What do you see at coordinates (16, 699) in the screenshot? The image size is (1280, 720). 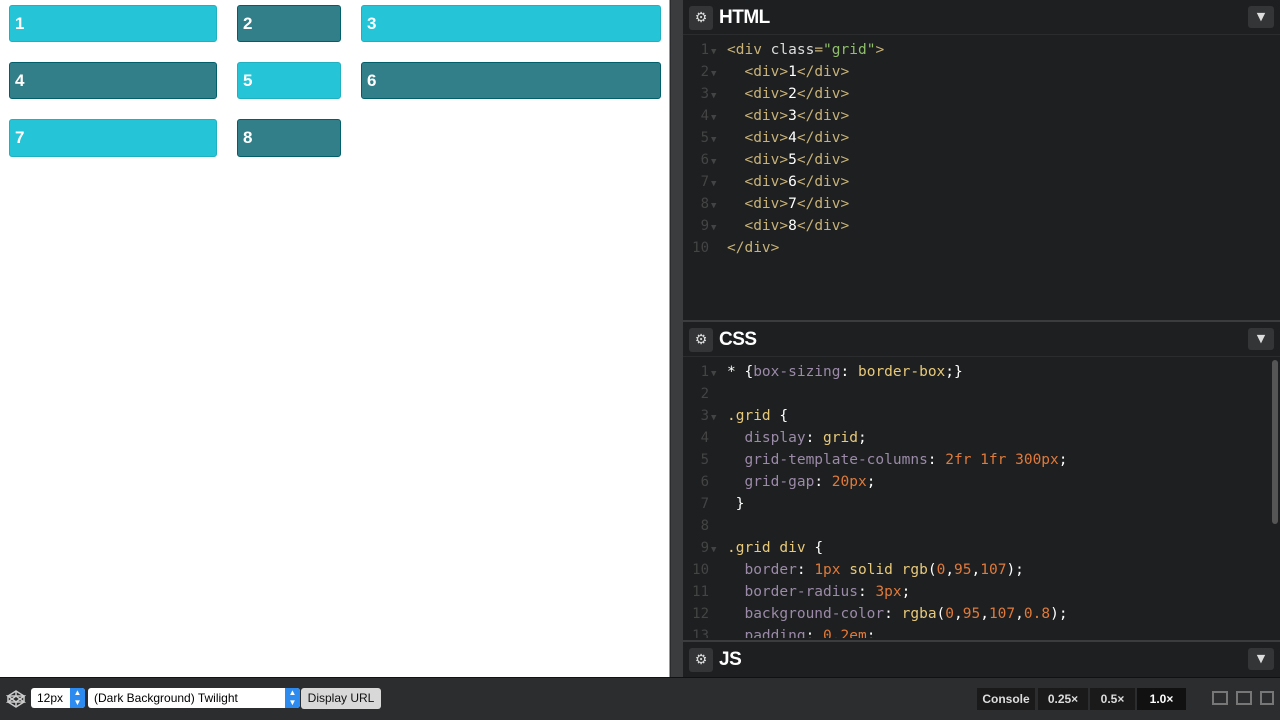 I see `codepen-logo-icon` at bounding box center [16, 699].